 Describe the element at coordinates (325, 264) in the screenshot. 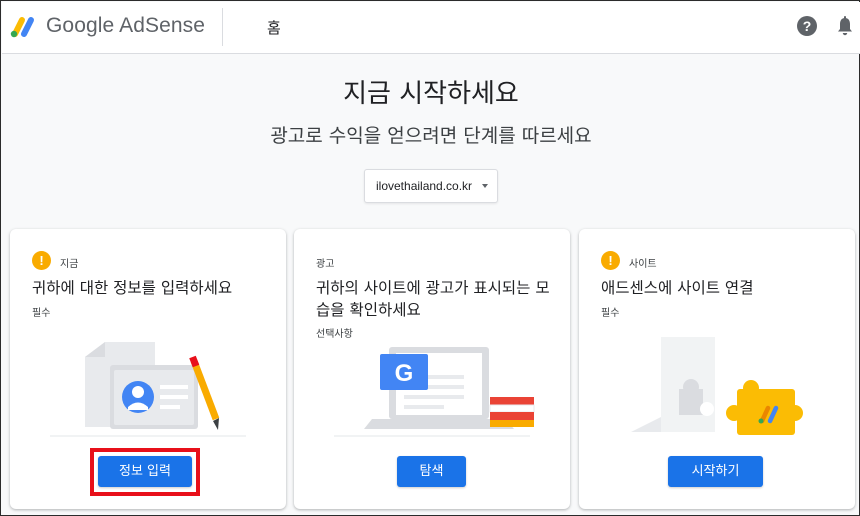

I see `card-tag: 광고` at that location.